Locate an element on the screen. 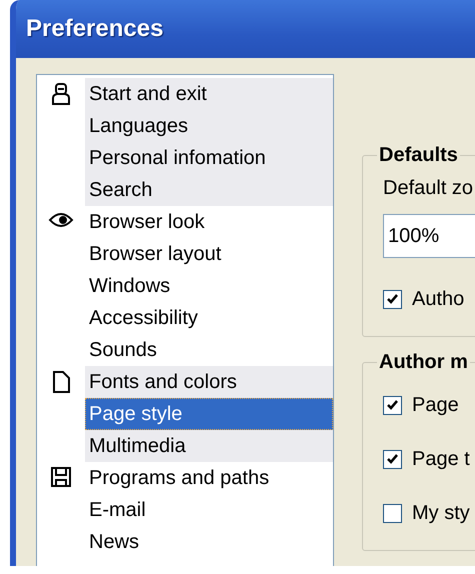 The image size is (475, 574). checkbox: Autho is located at coordinates (429, 299).